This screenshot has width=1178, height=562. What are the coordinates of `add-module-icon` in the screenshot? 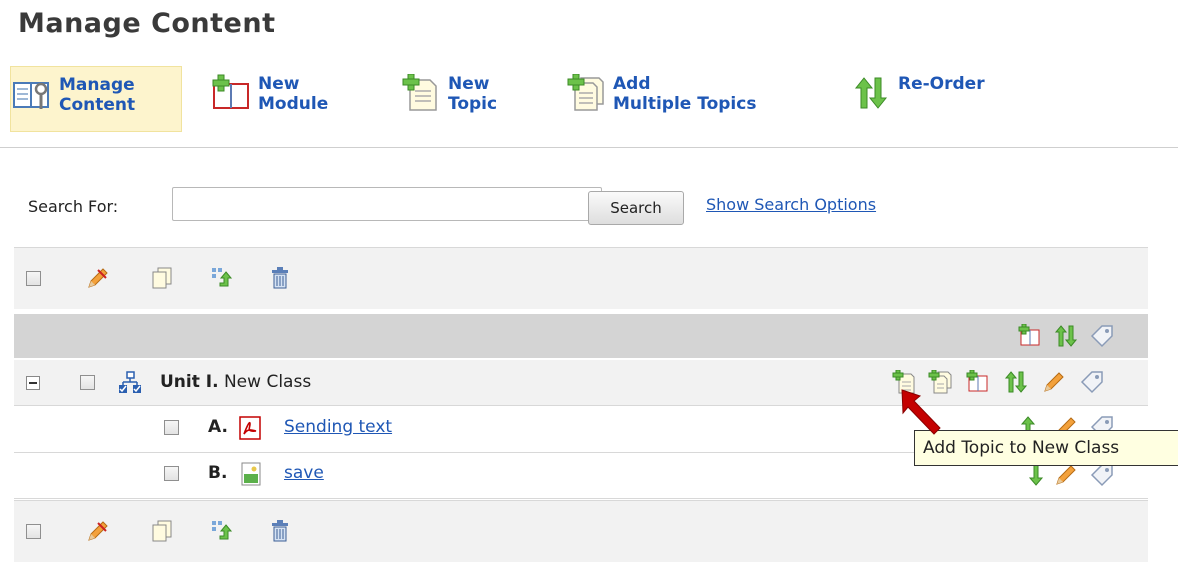 It's located at (978, 382).